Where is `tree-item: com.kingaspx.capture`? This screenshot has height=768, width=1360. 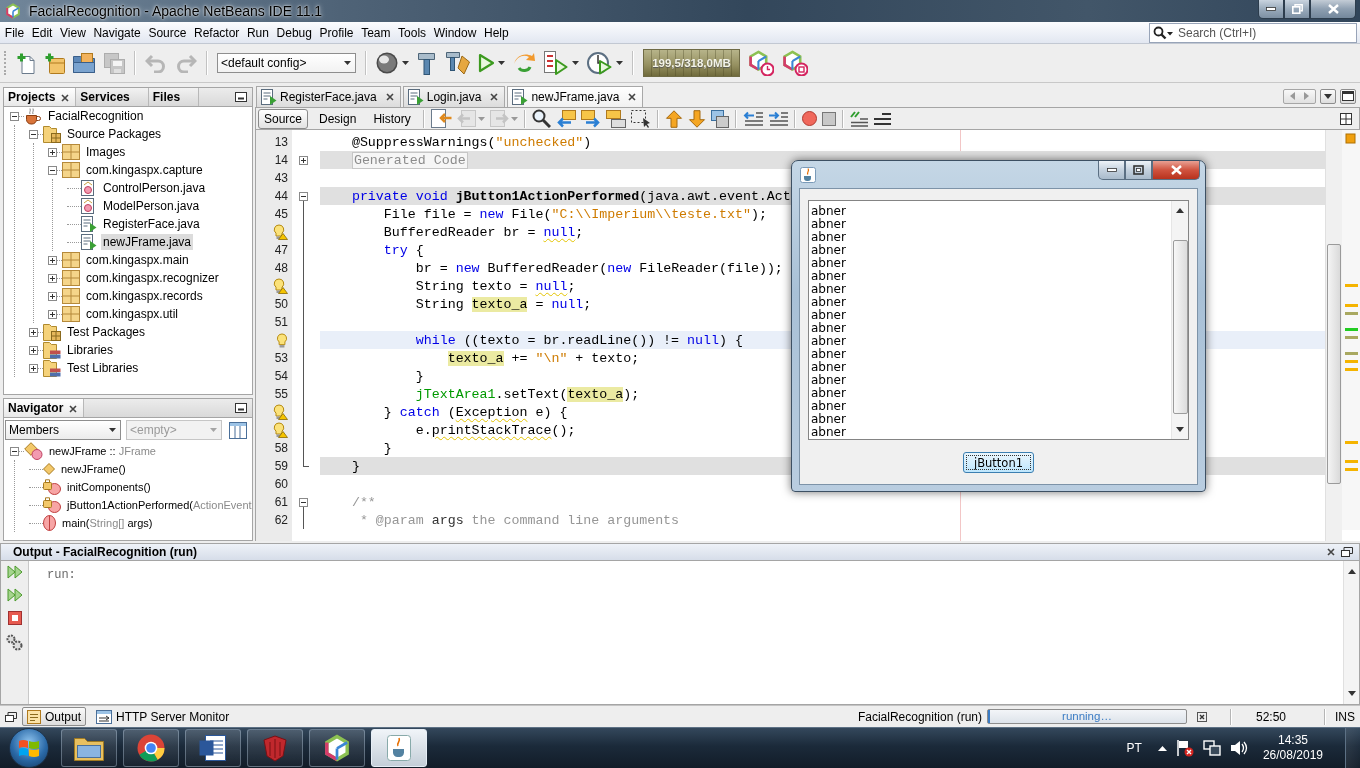 tree-item: com.kingaspx.capture is located at coordinates (144, 170).